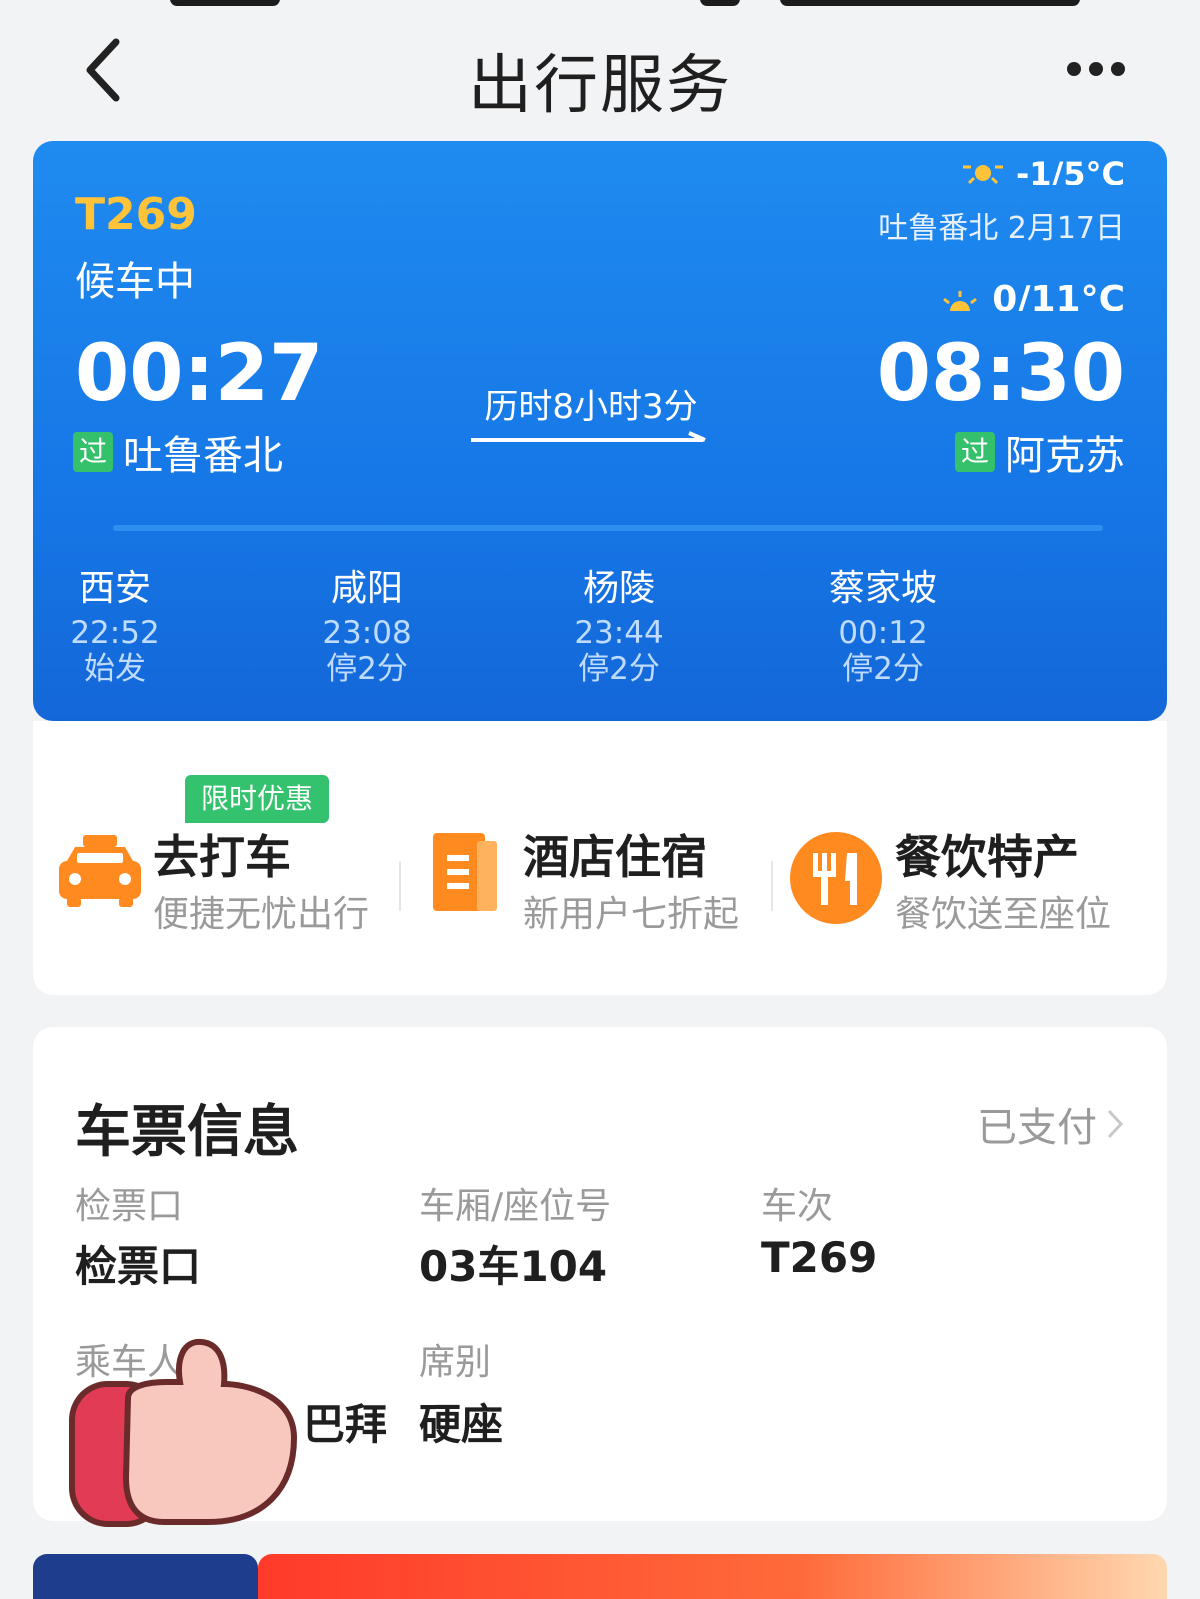 This screenshot has width=1200, height=1599. I want to click on stop-item: 咸阳 23:08 停2分, so click(367, 623).